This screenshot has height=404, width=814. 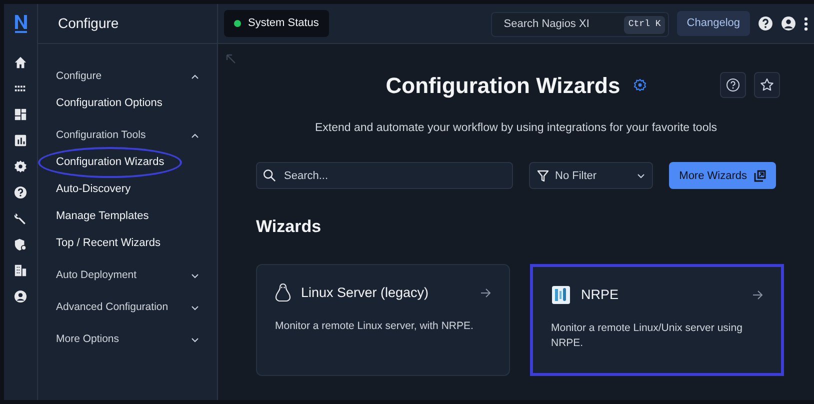 What do you see at coordinates (722, 176) in the screenshot?
I see `more-wizards-button: More Wizards` at bounding box center [722, 176].